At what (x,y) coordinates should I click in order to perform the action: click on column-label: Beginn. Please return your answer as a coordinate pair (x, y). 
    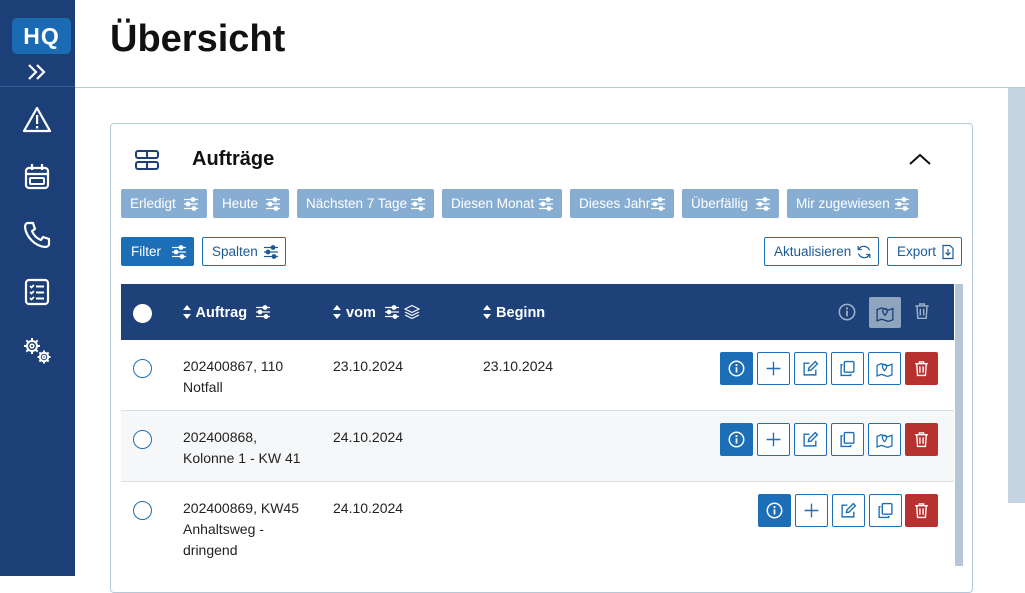
    Looking at the image, I should click on (521, 313).